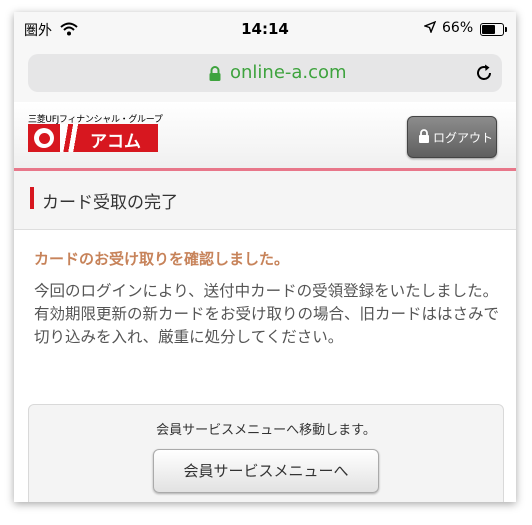 The width and height of the screenshot is (532, 525). What do you see at coordinates (288, 72) in the screenshot?
I see `url-text: online-a.com` at bounding box center [288, 72].